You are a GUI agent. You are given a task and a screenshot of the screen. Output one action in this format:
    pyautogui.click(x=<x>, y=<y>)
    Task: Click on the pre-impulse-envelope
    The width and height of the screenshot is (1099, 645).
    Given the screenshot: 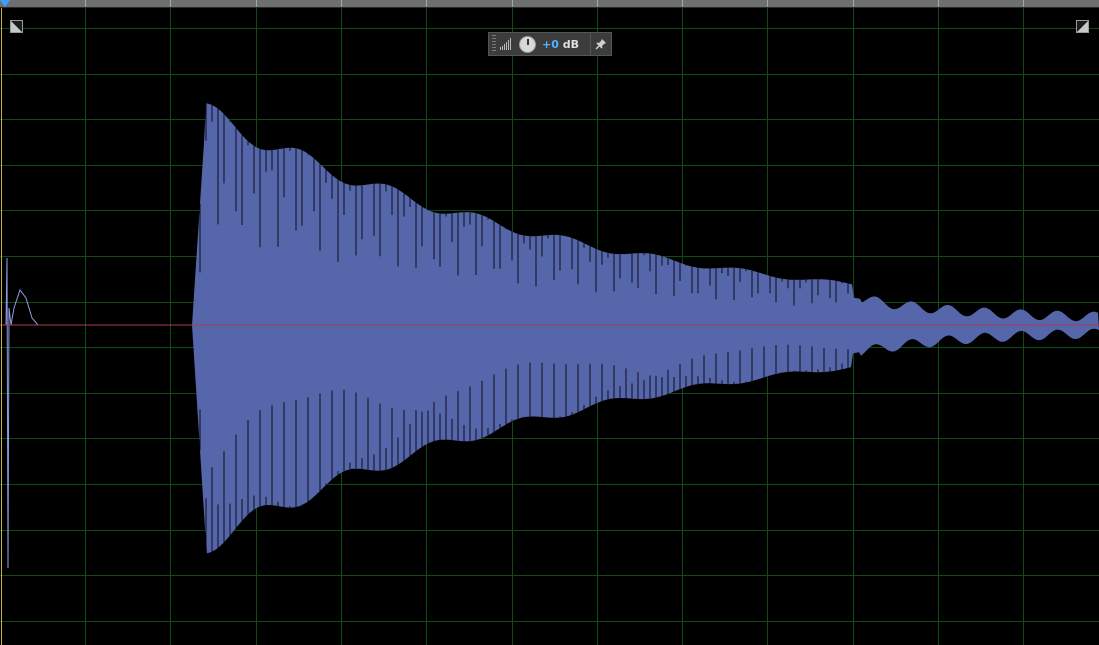 What is the action you would take?
    pyautogui.click(x=96, y=413)
    